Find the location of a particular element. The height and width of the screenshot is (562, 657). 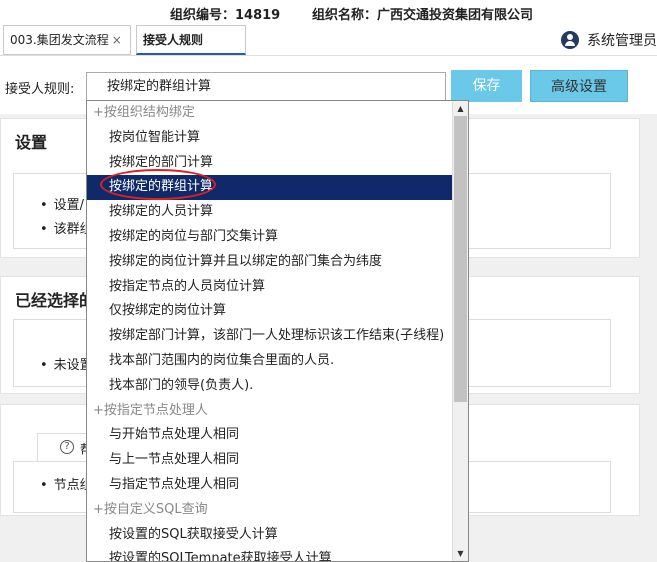

org-name: 组织名称：广西交通投资集团有限公司 is located at coordinates (423, 15).